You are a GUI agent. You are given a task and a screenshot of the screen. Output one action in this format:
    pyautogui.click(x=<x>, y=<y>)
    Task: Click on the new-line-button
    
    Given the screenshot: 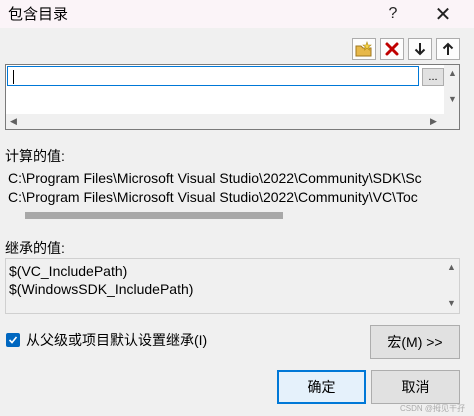 What is the action you would take?
    pyautogui.click(x=364, y=49)
    